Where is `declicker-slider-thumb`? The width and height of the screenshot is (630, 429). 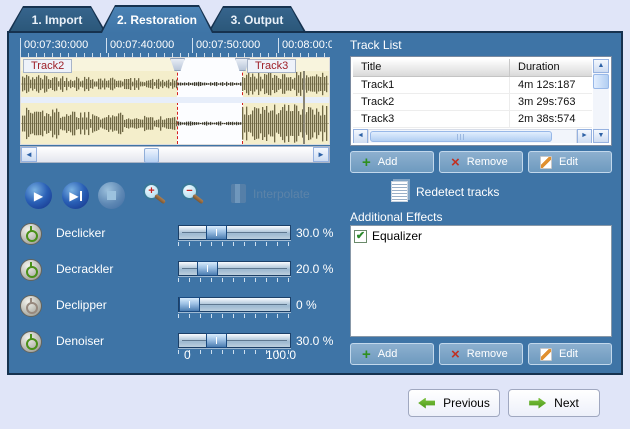
declicker-slider-thumb is located at coordinates (216, 232).